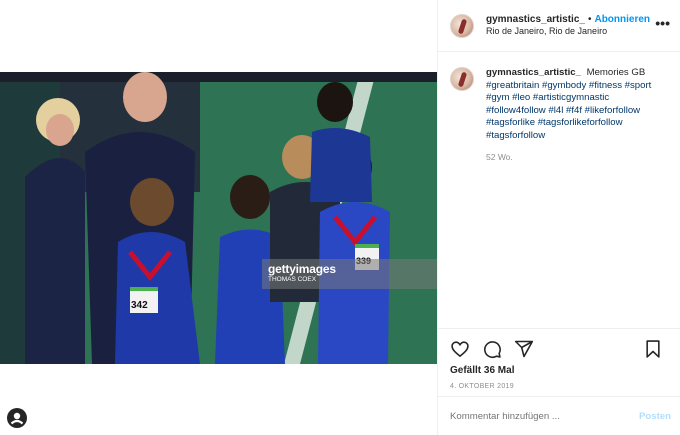  What do you see at coordinates (302, 269) in the screenshot?
I see `watermark-brand: gettyimages` at bounding box center [302, 269].